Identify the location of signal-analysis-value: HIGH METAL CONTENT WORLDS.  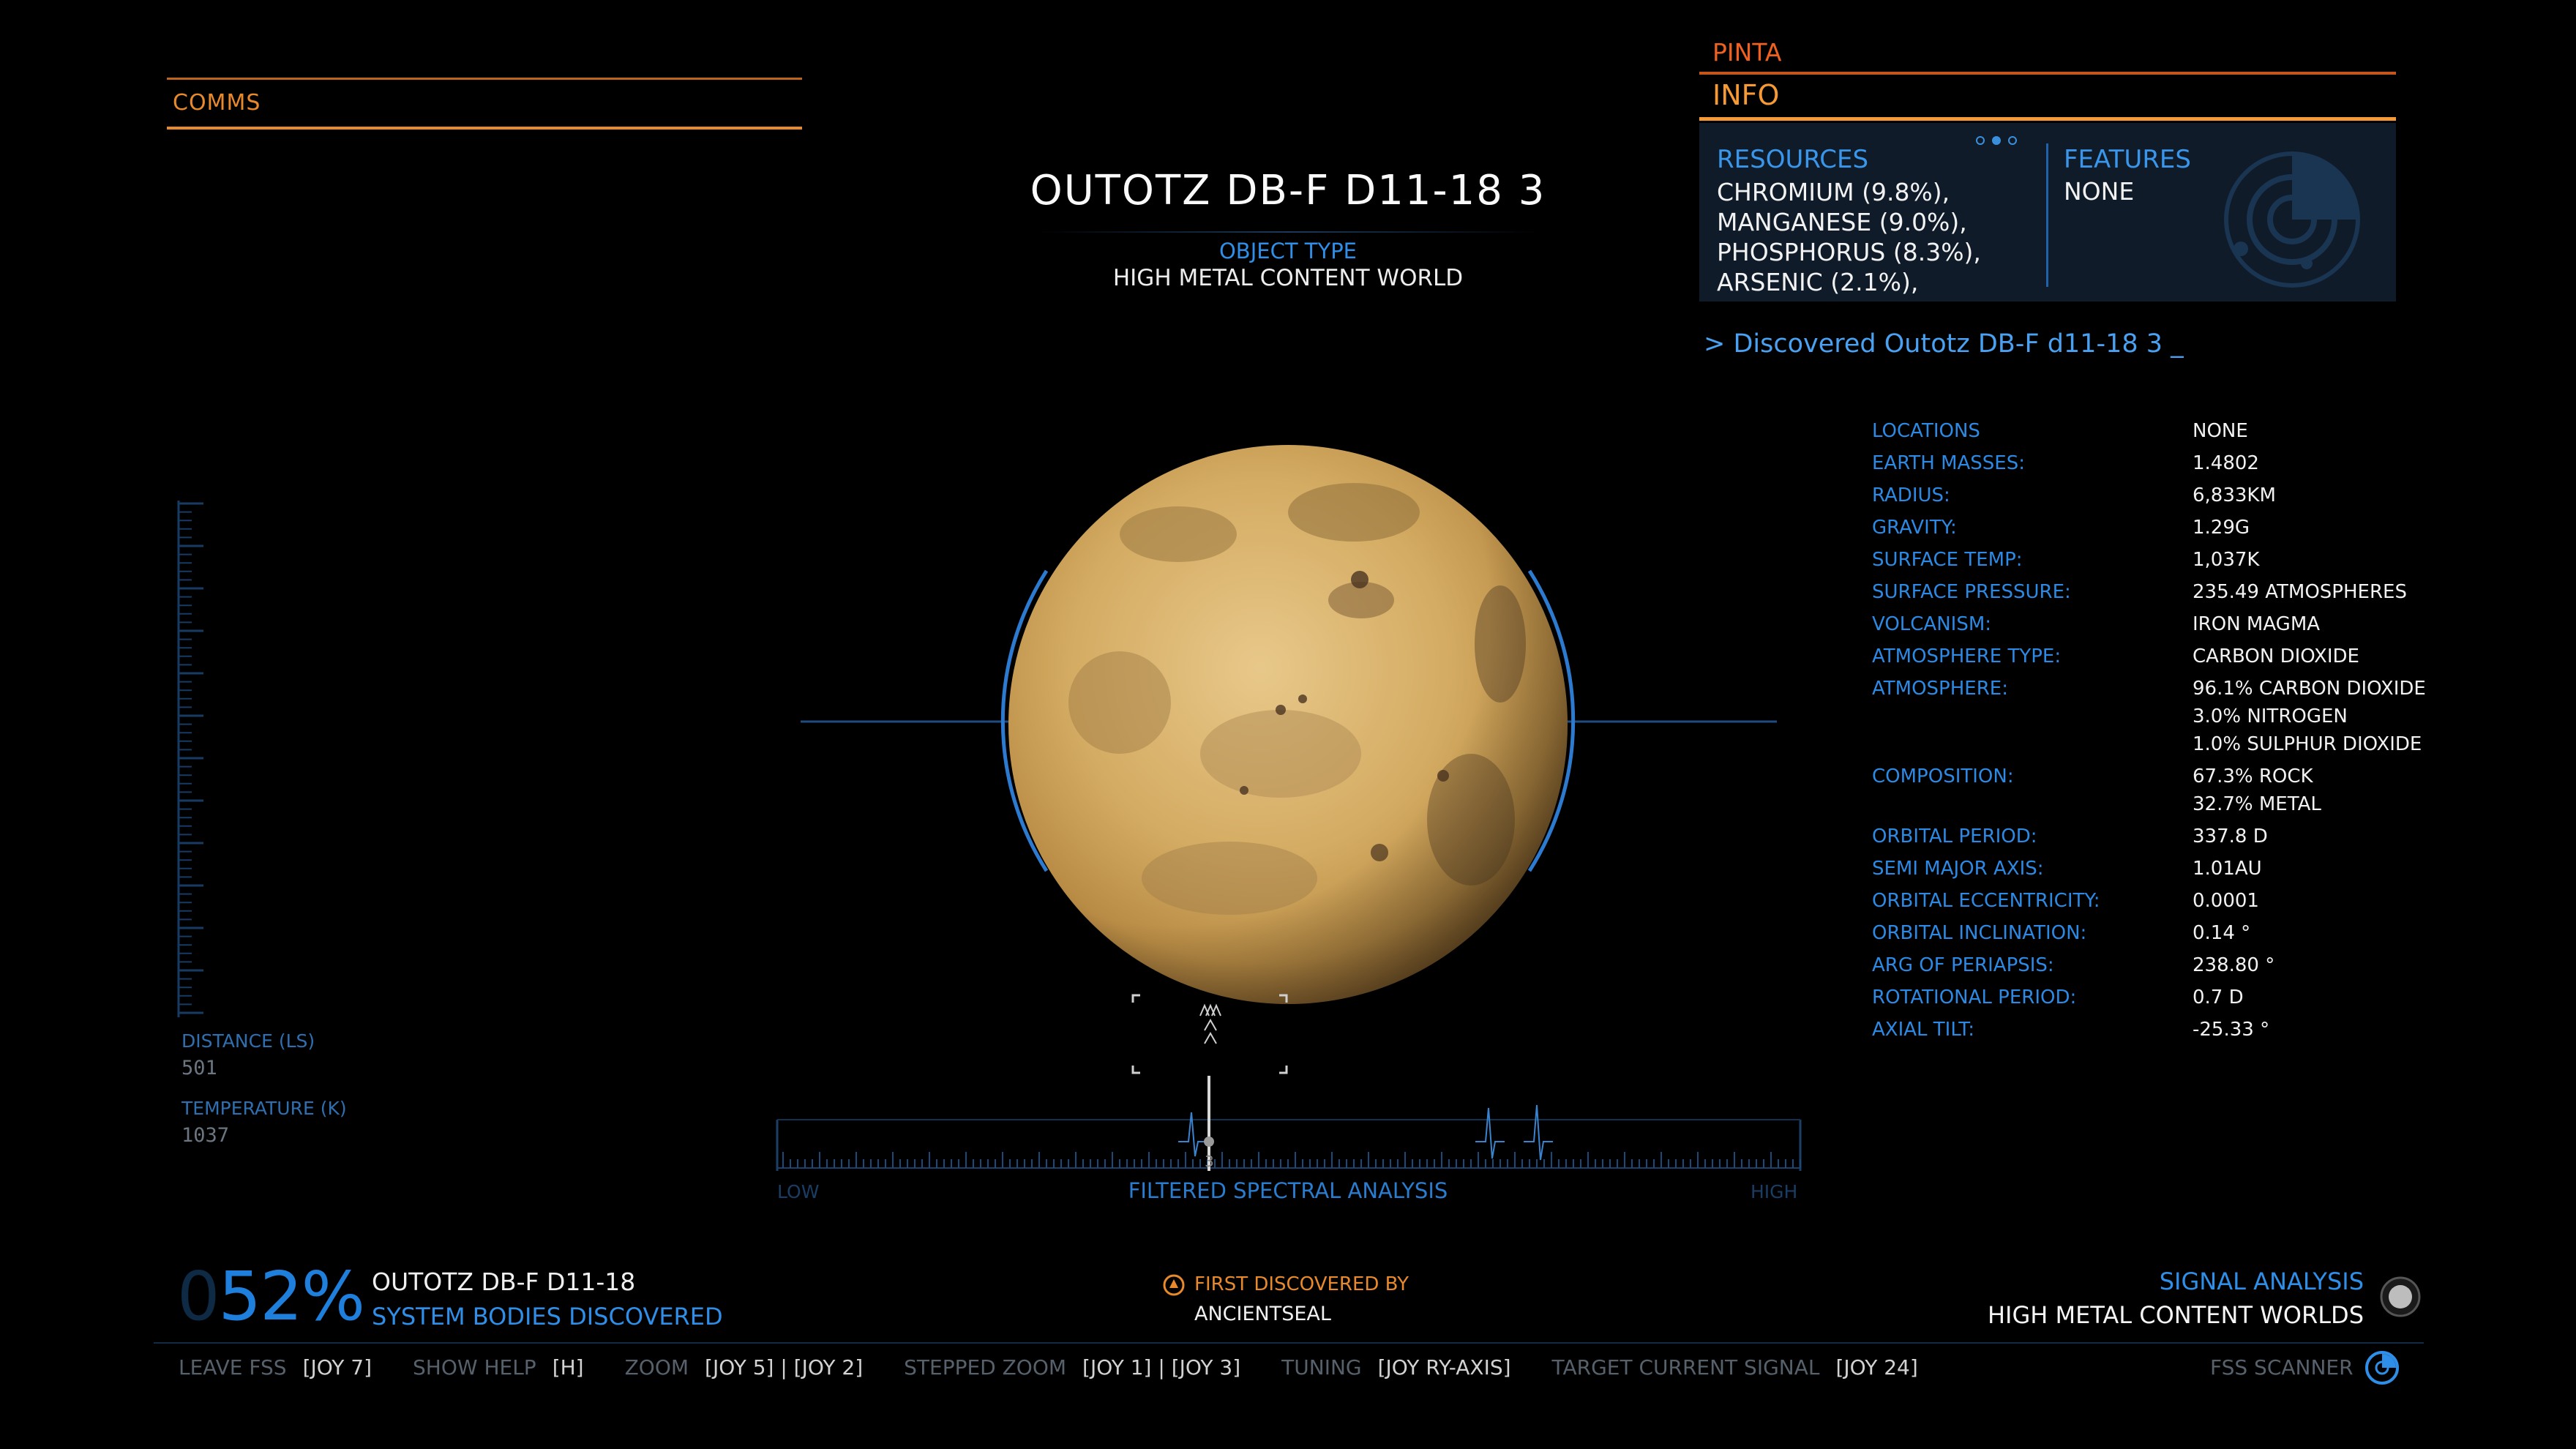
(2175, 1315).